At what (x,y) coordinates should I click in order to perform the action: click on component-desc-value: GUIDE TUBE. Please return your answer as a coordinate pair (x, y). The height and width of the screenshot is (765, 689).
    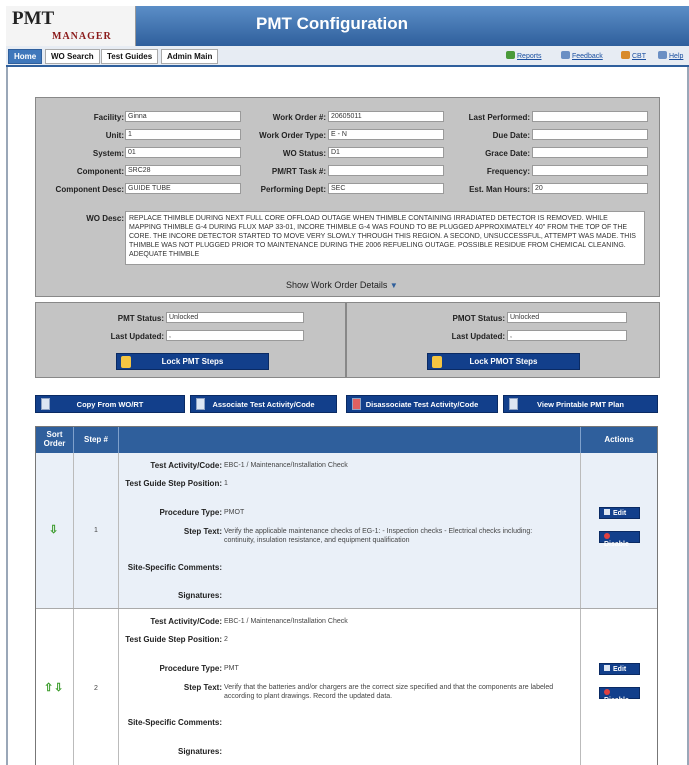
    Looking at the image, I should click on (183, 188).